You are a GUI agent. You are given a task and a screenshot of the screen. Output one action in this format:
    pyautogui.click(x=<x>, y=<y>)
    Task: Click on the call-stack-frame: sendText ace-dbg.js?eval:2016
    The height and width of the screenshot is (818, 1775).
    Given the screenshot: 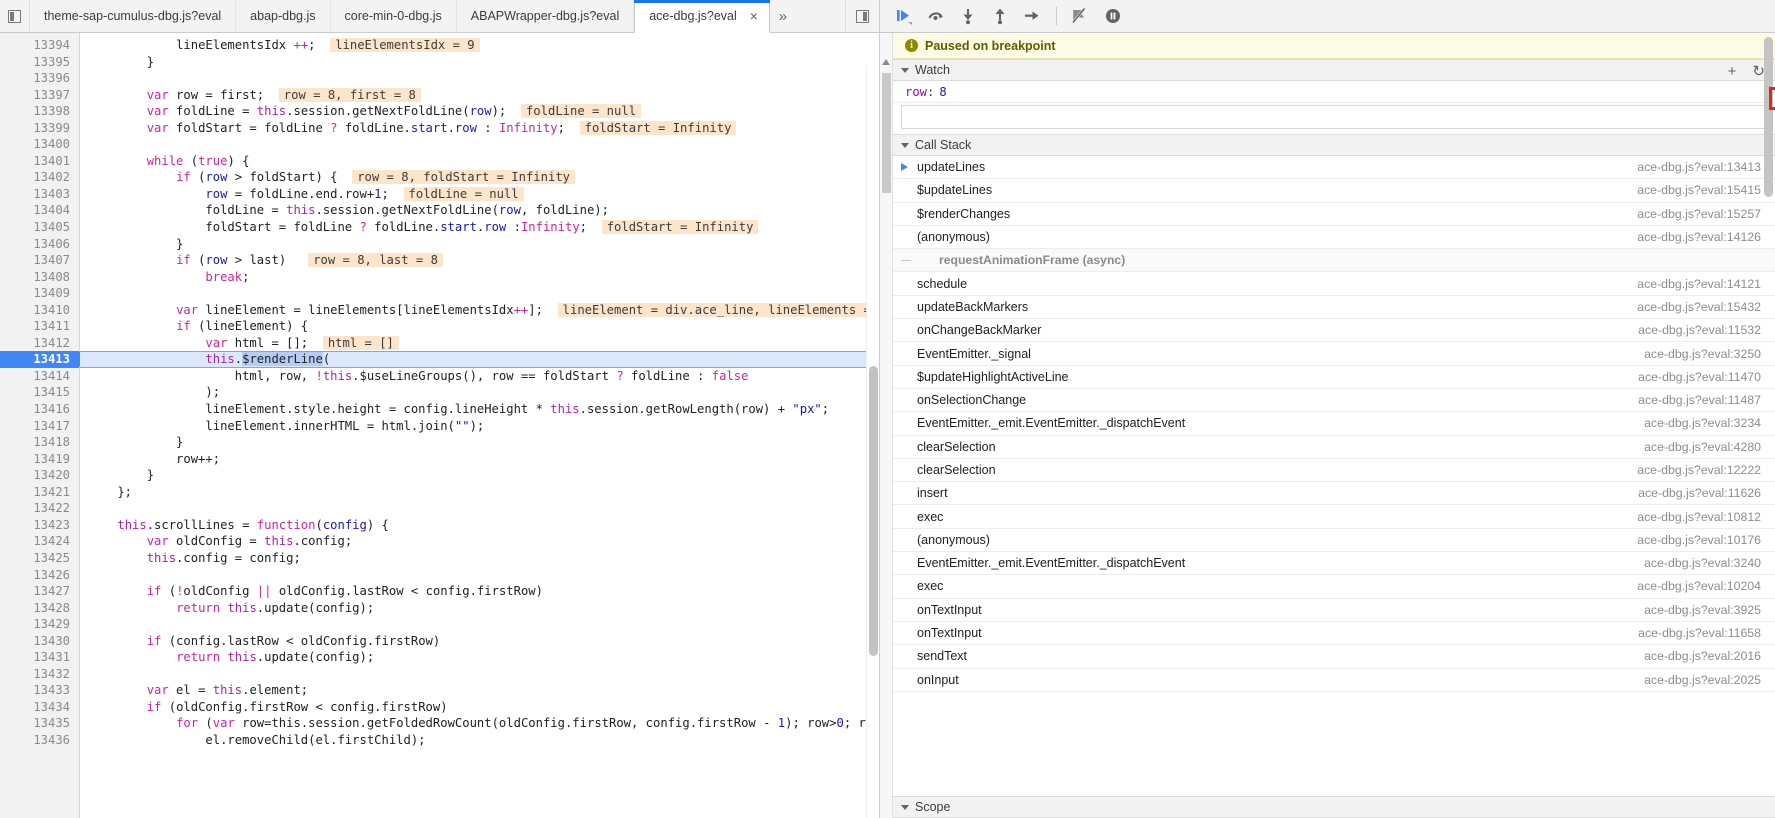 What is the action you would take?
    pyautogui.click(x=1334, y=657)
    